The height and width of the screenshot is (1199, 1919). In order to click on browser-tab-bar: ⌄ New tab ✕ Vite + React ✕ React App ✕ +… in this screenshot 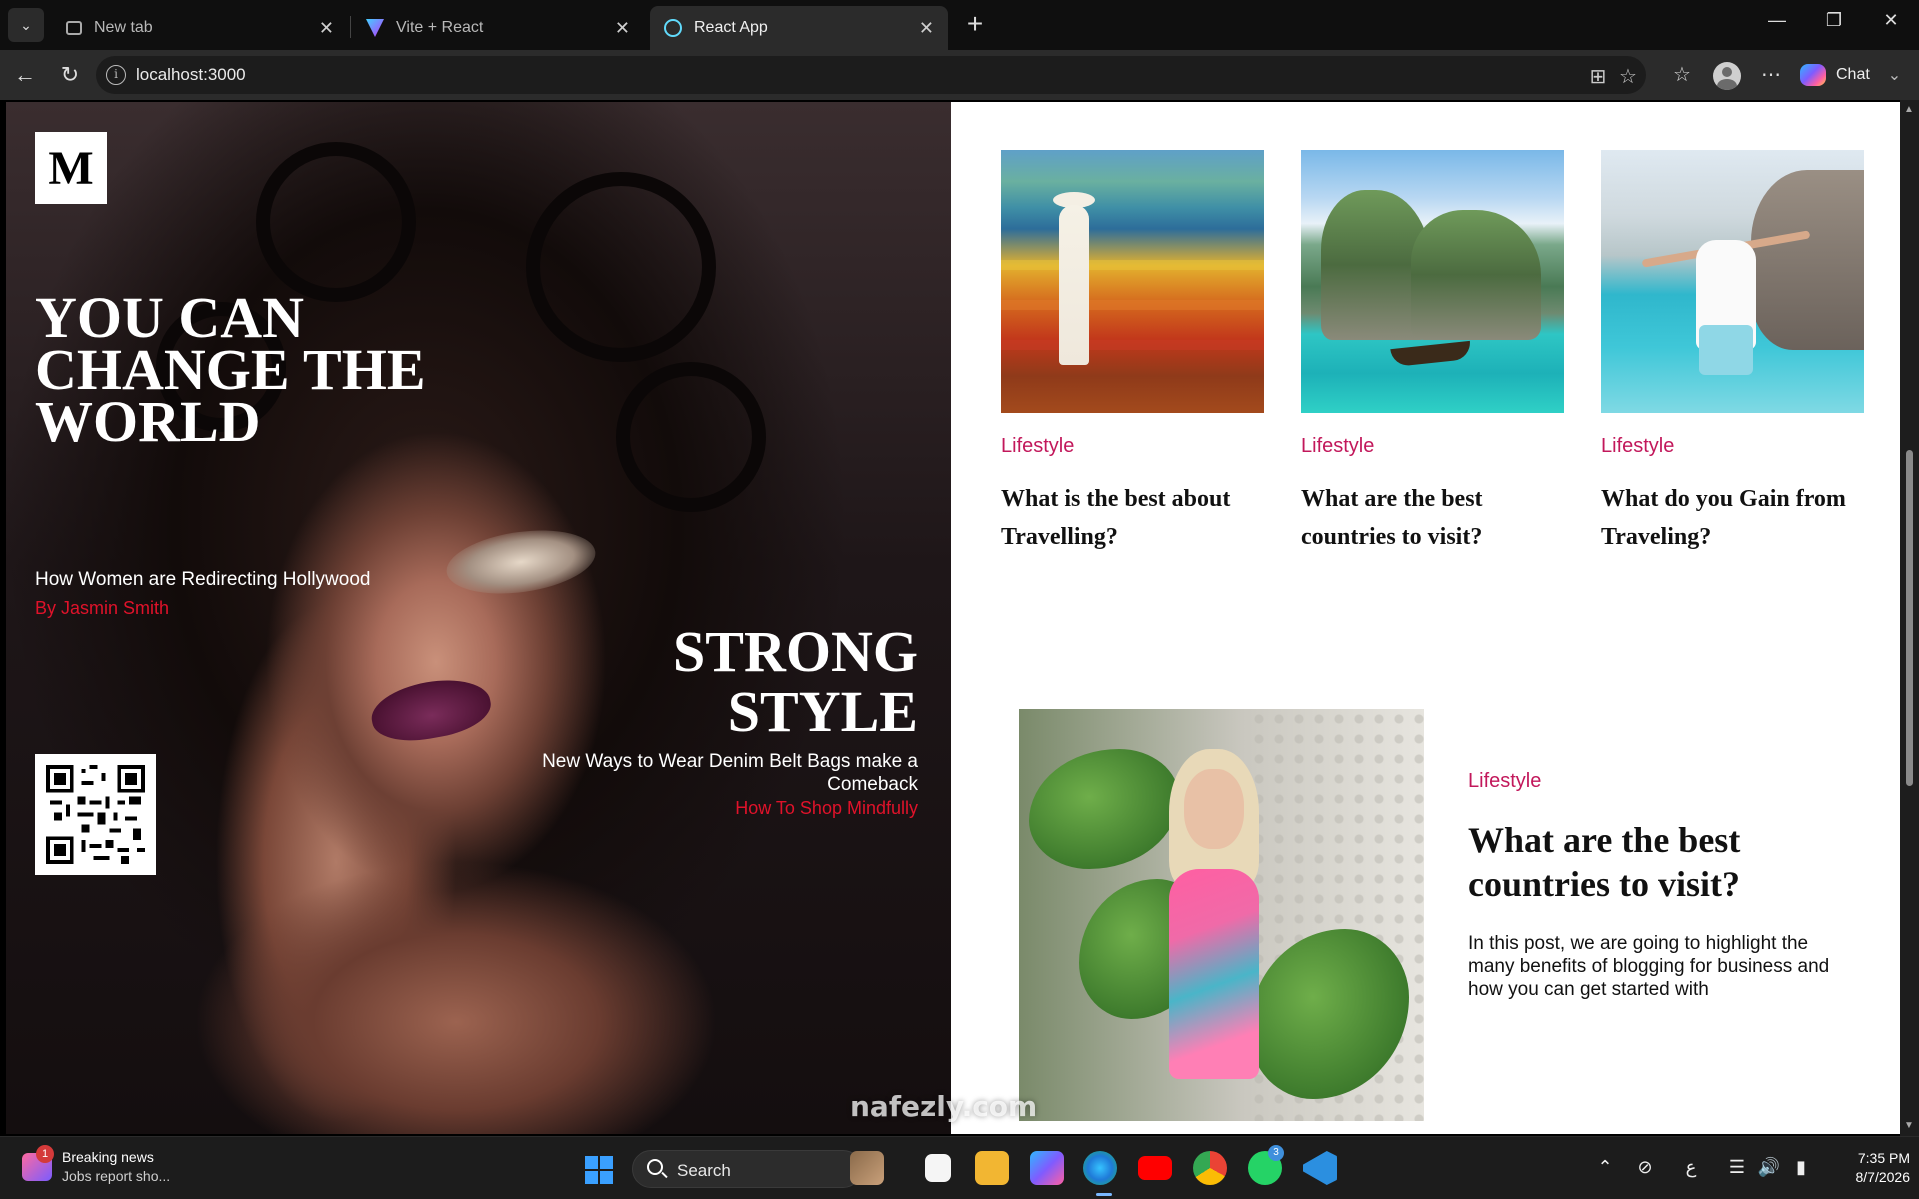, I will do `click(959, 25)`.